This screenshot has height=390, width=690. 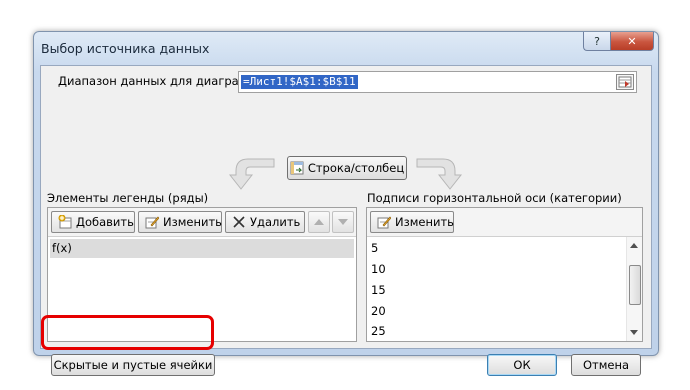 What do you see at coordinates (522, 365) in the screenshot?
I see `ok-button: ОК` at bounding box center [522, 365].